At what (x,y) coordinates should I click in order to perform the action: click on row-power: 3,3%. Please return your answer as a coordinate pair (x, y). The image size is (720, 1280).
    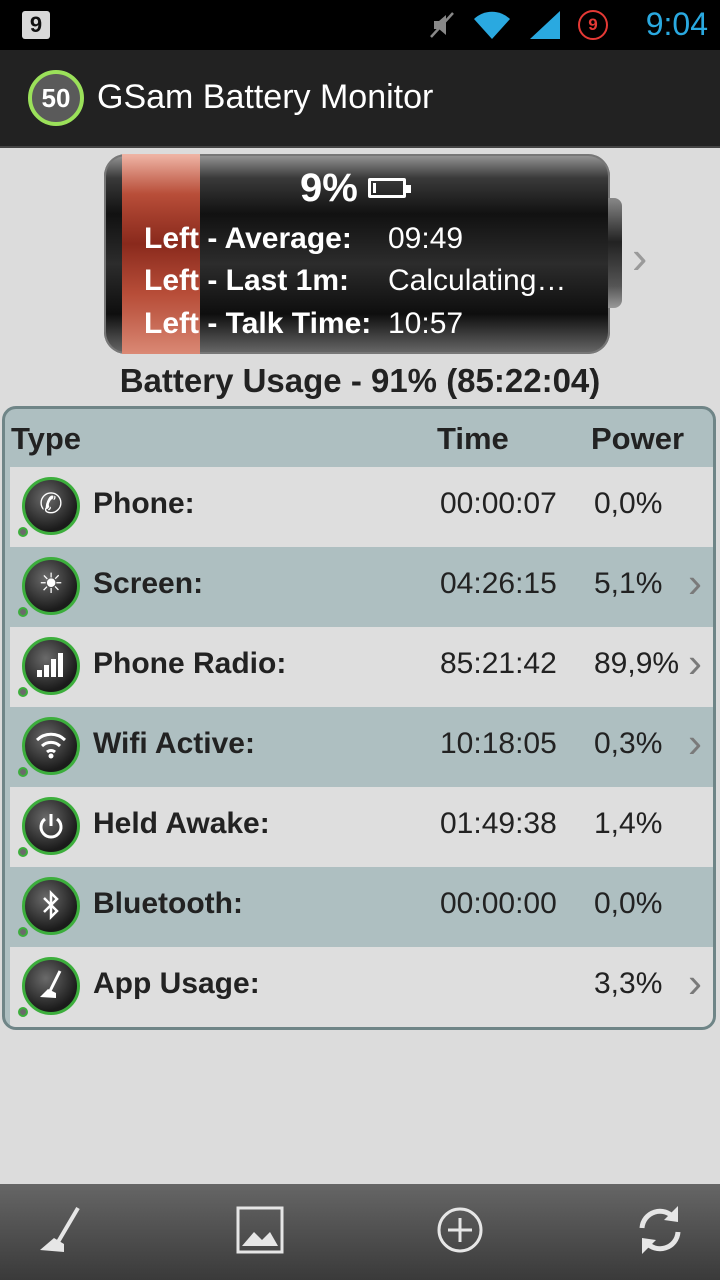
    Looking at the image, I should click on (628, 983).